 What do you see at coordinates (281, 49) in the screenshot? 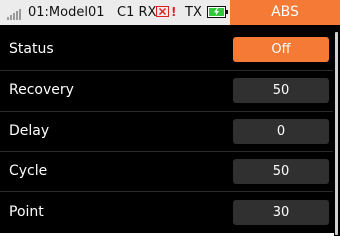
I see `status-value-button: Off` at bounding box center [281, 49].